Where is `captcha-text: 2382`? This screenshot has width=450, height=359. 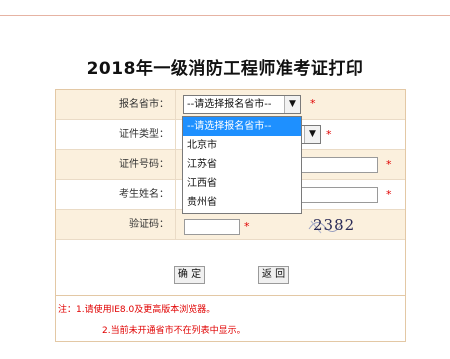
captcha-text: 2382 is located at coordinates (334, 225).